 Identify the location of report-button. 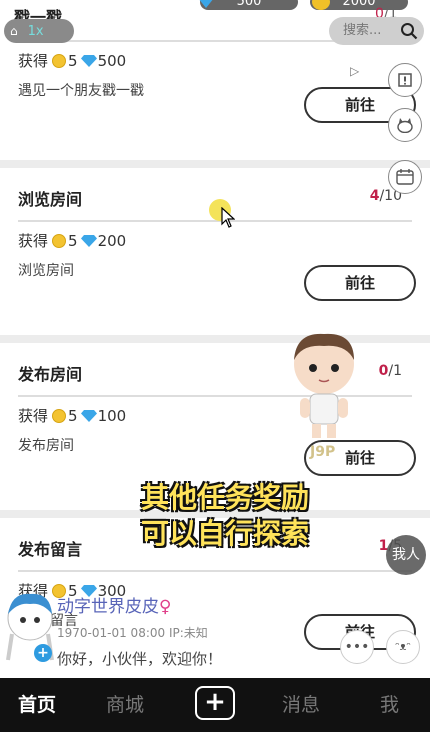
(405, 80).